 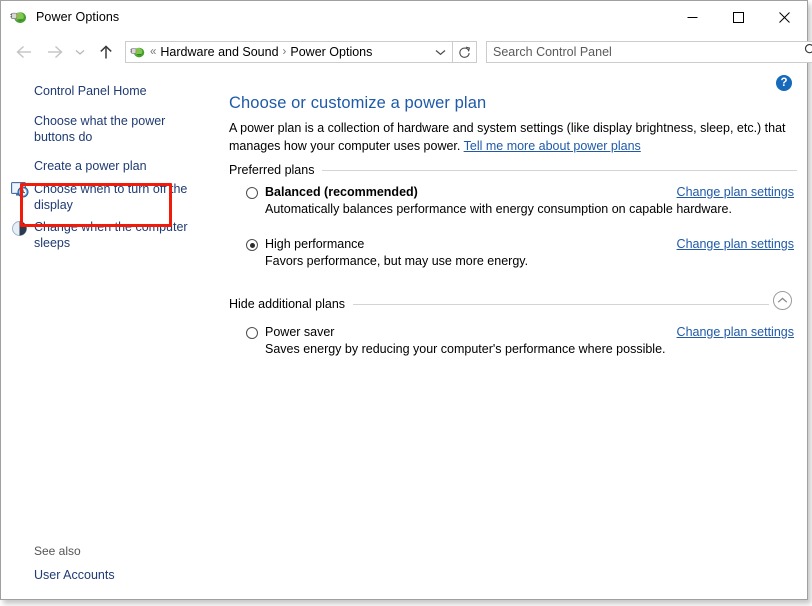 I want to click on sidebar-item-control-panel-home: Control Panel Home, so click(x=90, y=91).